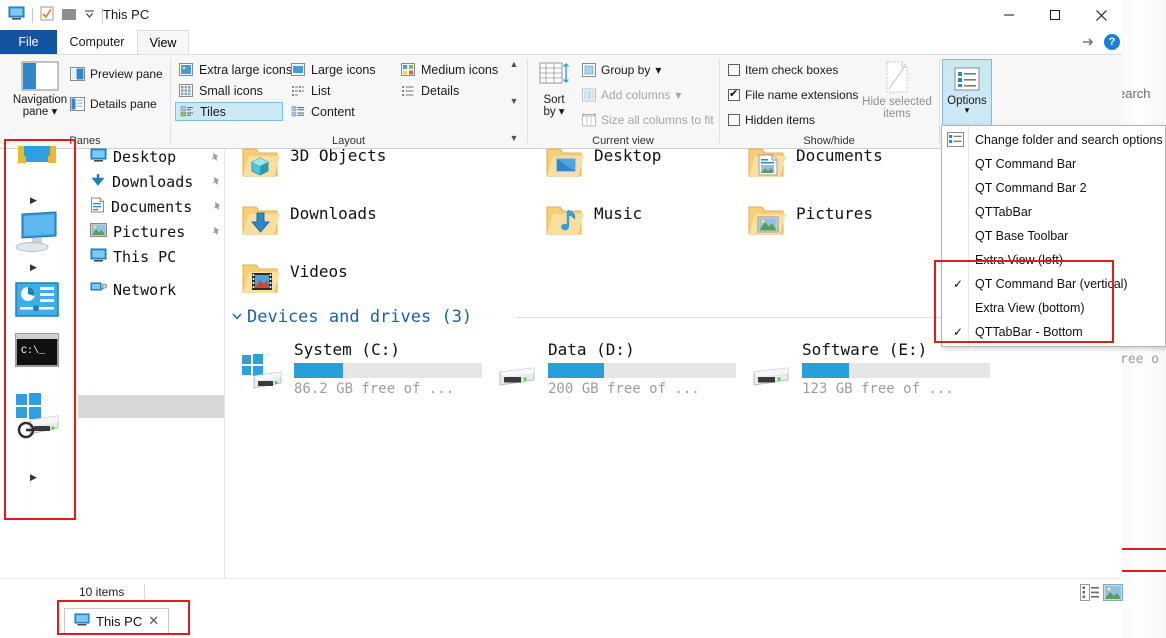  Describe the element at coordinates (35, 477) in the screenshot. I see `command-bar-arrow-3-icon: ▶` at that location.